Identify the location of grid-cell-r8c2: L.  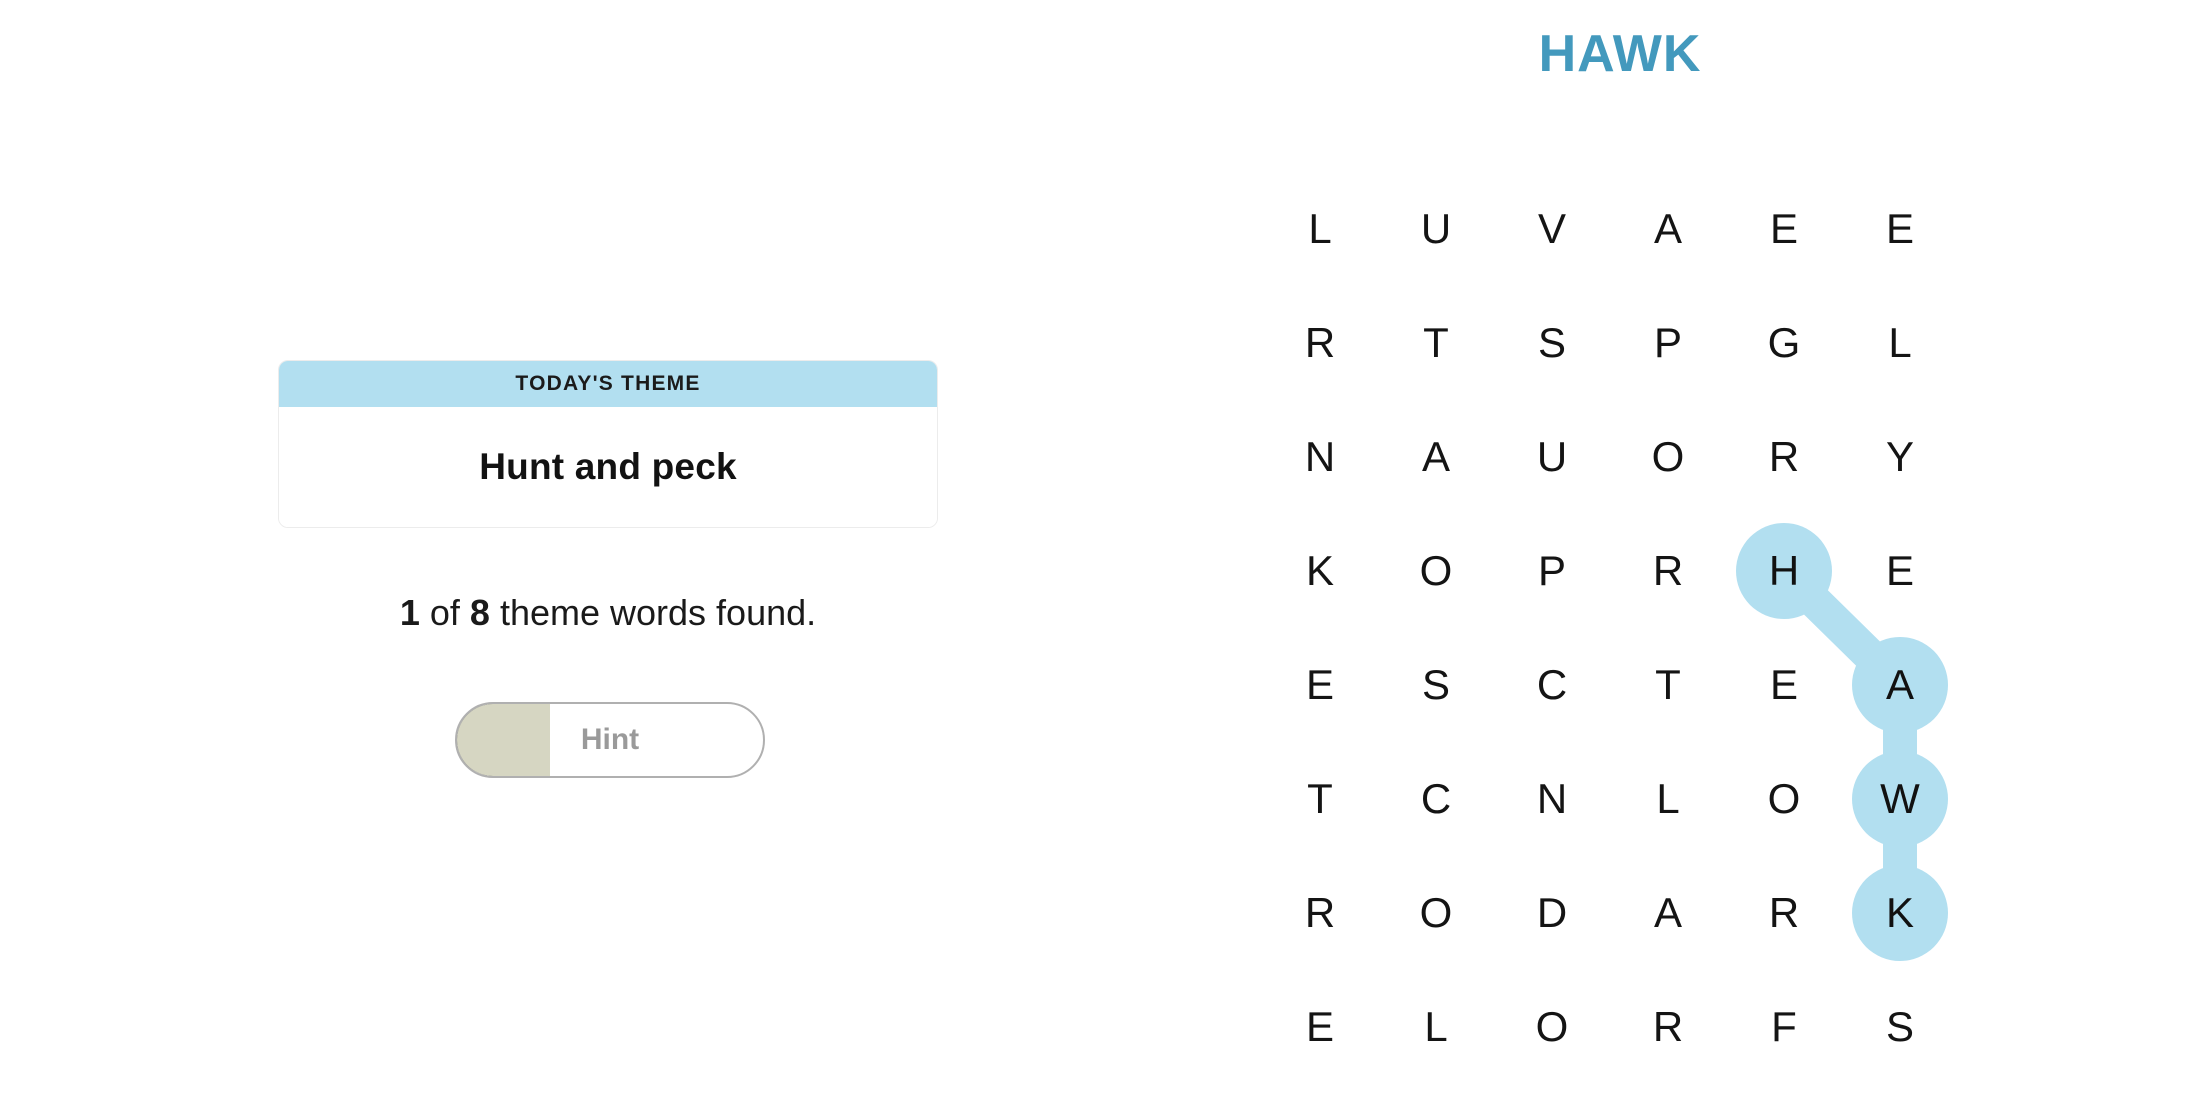
(1436, 1027).